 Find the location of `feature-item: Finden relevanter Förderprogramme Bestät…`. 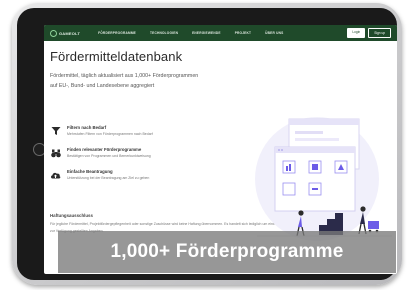

feature-item: Finden relevanter Förderprogramme Bestät… is located at coordinates (130, 152).